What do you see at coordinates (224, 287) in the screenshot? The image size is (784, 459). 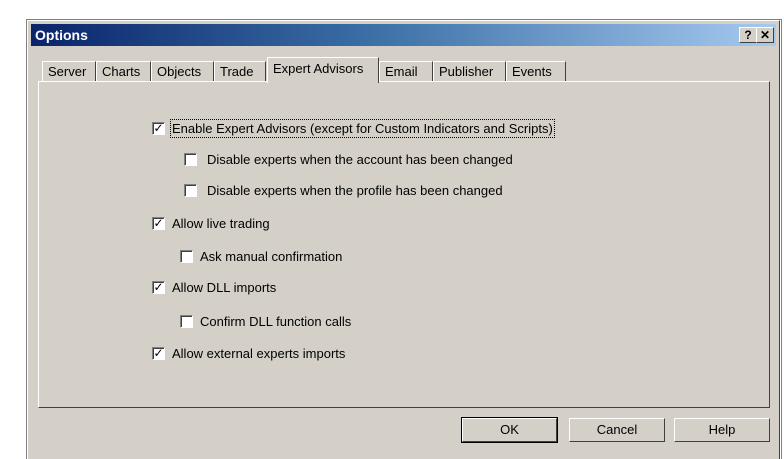 I see `checkbox-label: Allow DLL imports` at bounding box center [224, 287].